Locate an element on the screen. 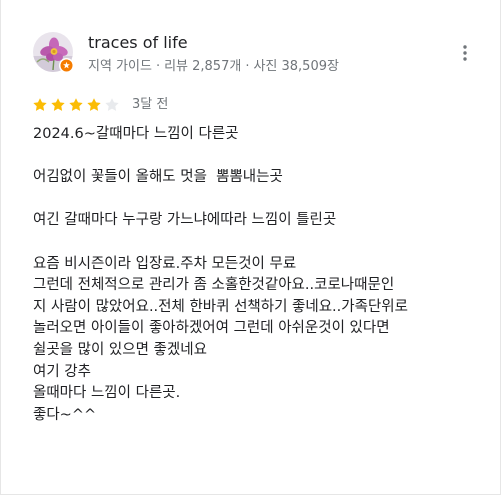 The width and height of the screenshot is (501, 495). review-text-line: 어김없이 꽃들이 올해도 멋을 뽐뽐내는곳 is located at coordinates (158, 177).